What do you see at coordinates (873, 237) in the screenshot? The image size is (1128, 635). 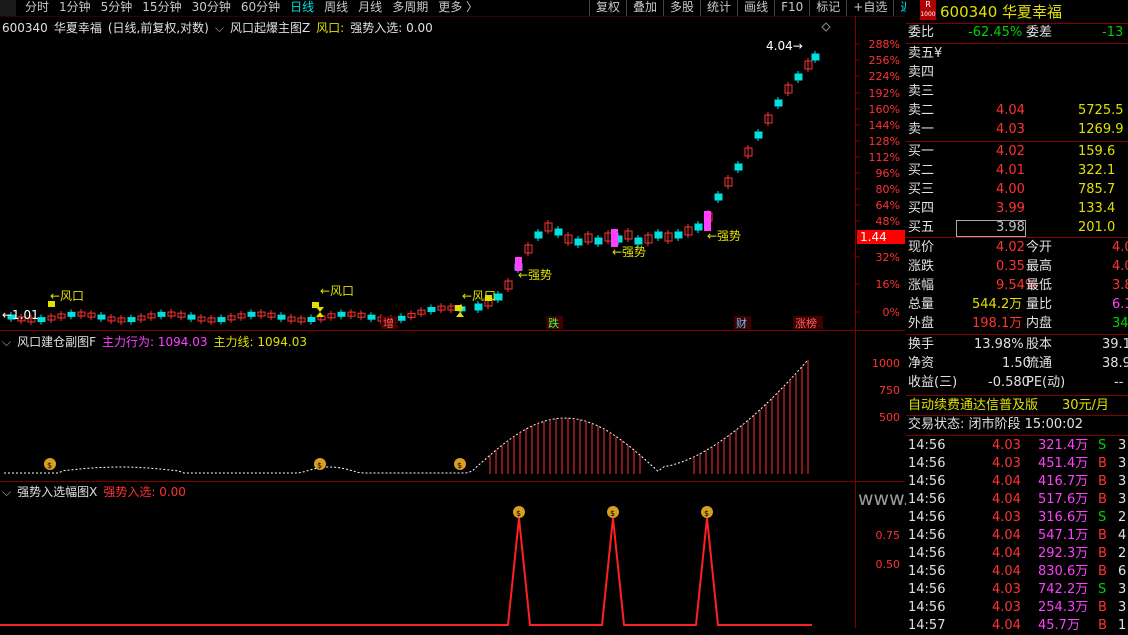 I see `current-price-tag: 1.44` at bounding box center [873, 237].